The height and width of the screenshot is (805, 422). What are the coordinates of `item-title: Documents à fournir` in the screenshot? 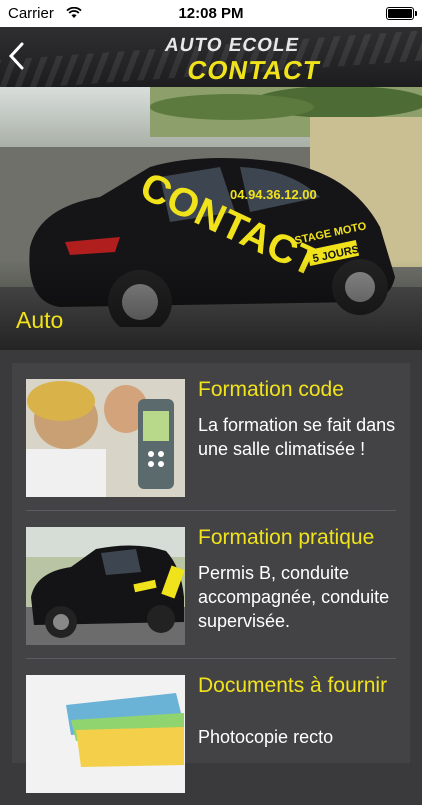 It's located at (293, 685).